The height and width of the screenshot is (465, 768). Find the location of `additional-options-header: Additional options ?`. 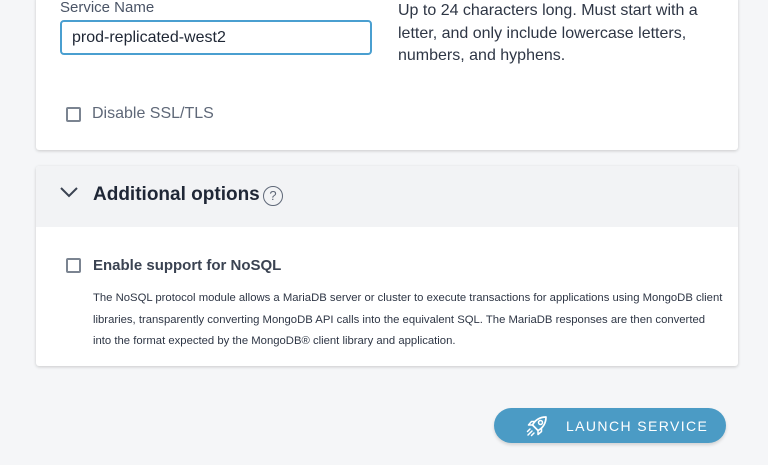

additional-options-header: Additional options ? is located at coordinates (387, 196).